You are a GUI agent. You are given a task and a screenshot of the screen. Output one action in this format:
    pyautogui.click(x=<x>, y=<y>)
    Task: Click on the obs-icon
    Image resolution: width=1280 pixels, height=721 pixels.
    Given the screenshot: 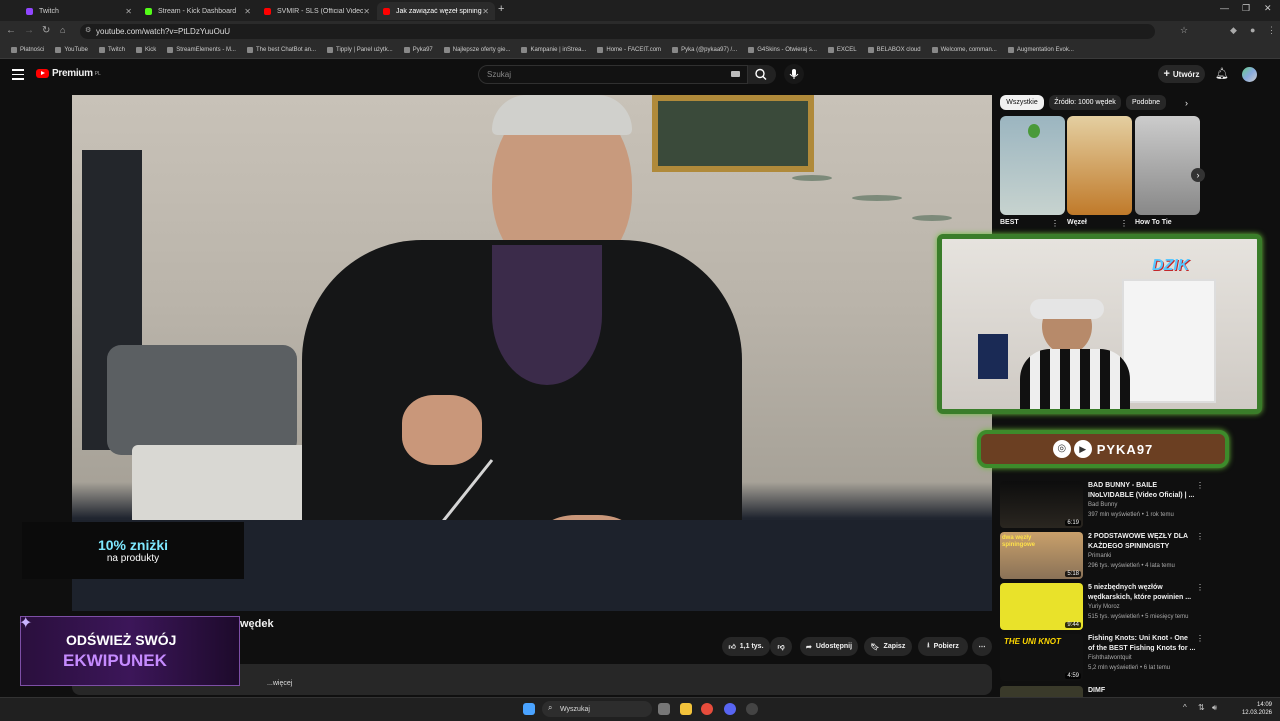 What is the action you would take?
    pyautogui.click(x=752, y=709)
    